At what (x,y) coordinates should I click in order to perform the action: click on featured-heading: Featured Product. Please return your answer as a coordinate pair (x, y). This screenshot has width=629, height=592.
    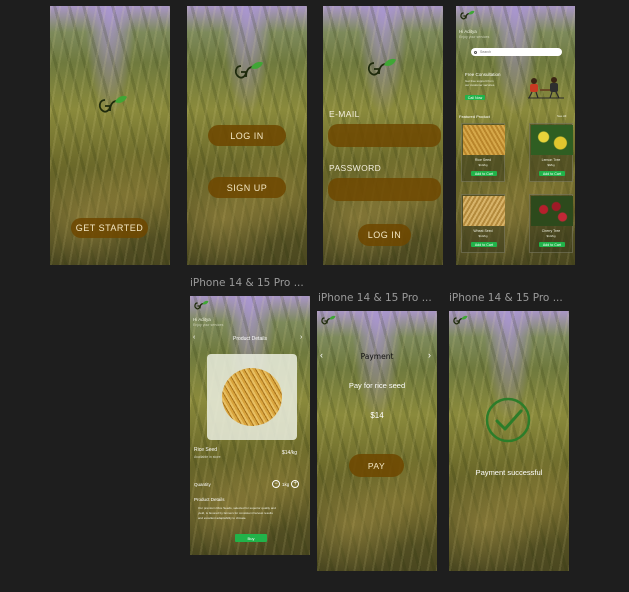
    Looking at the image, I should click on (474, 116).